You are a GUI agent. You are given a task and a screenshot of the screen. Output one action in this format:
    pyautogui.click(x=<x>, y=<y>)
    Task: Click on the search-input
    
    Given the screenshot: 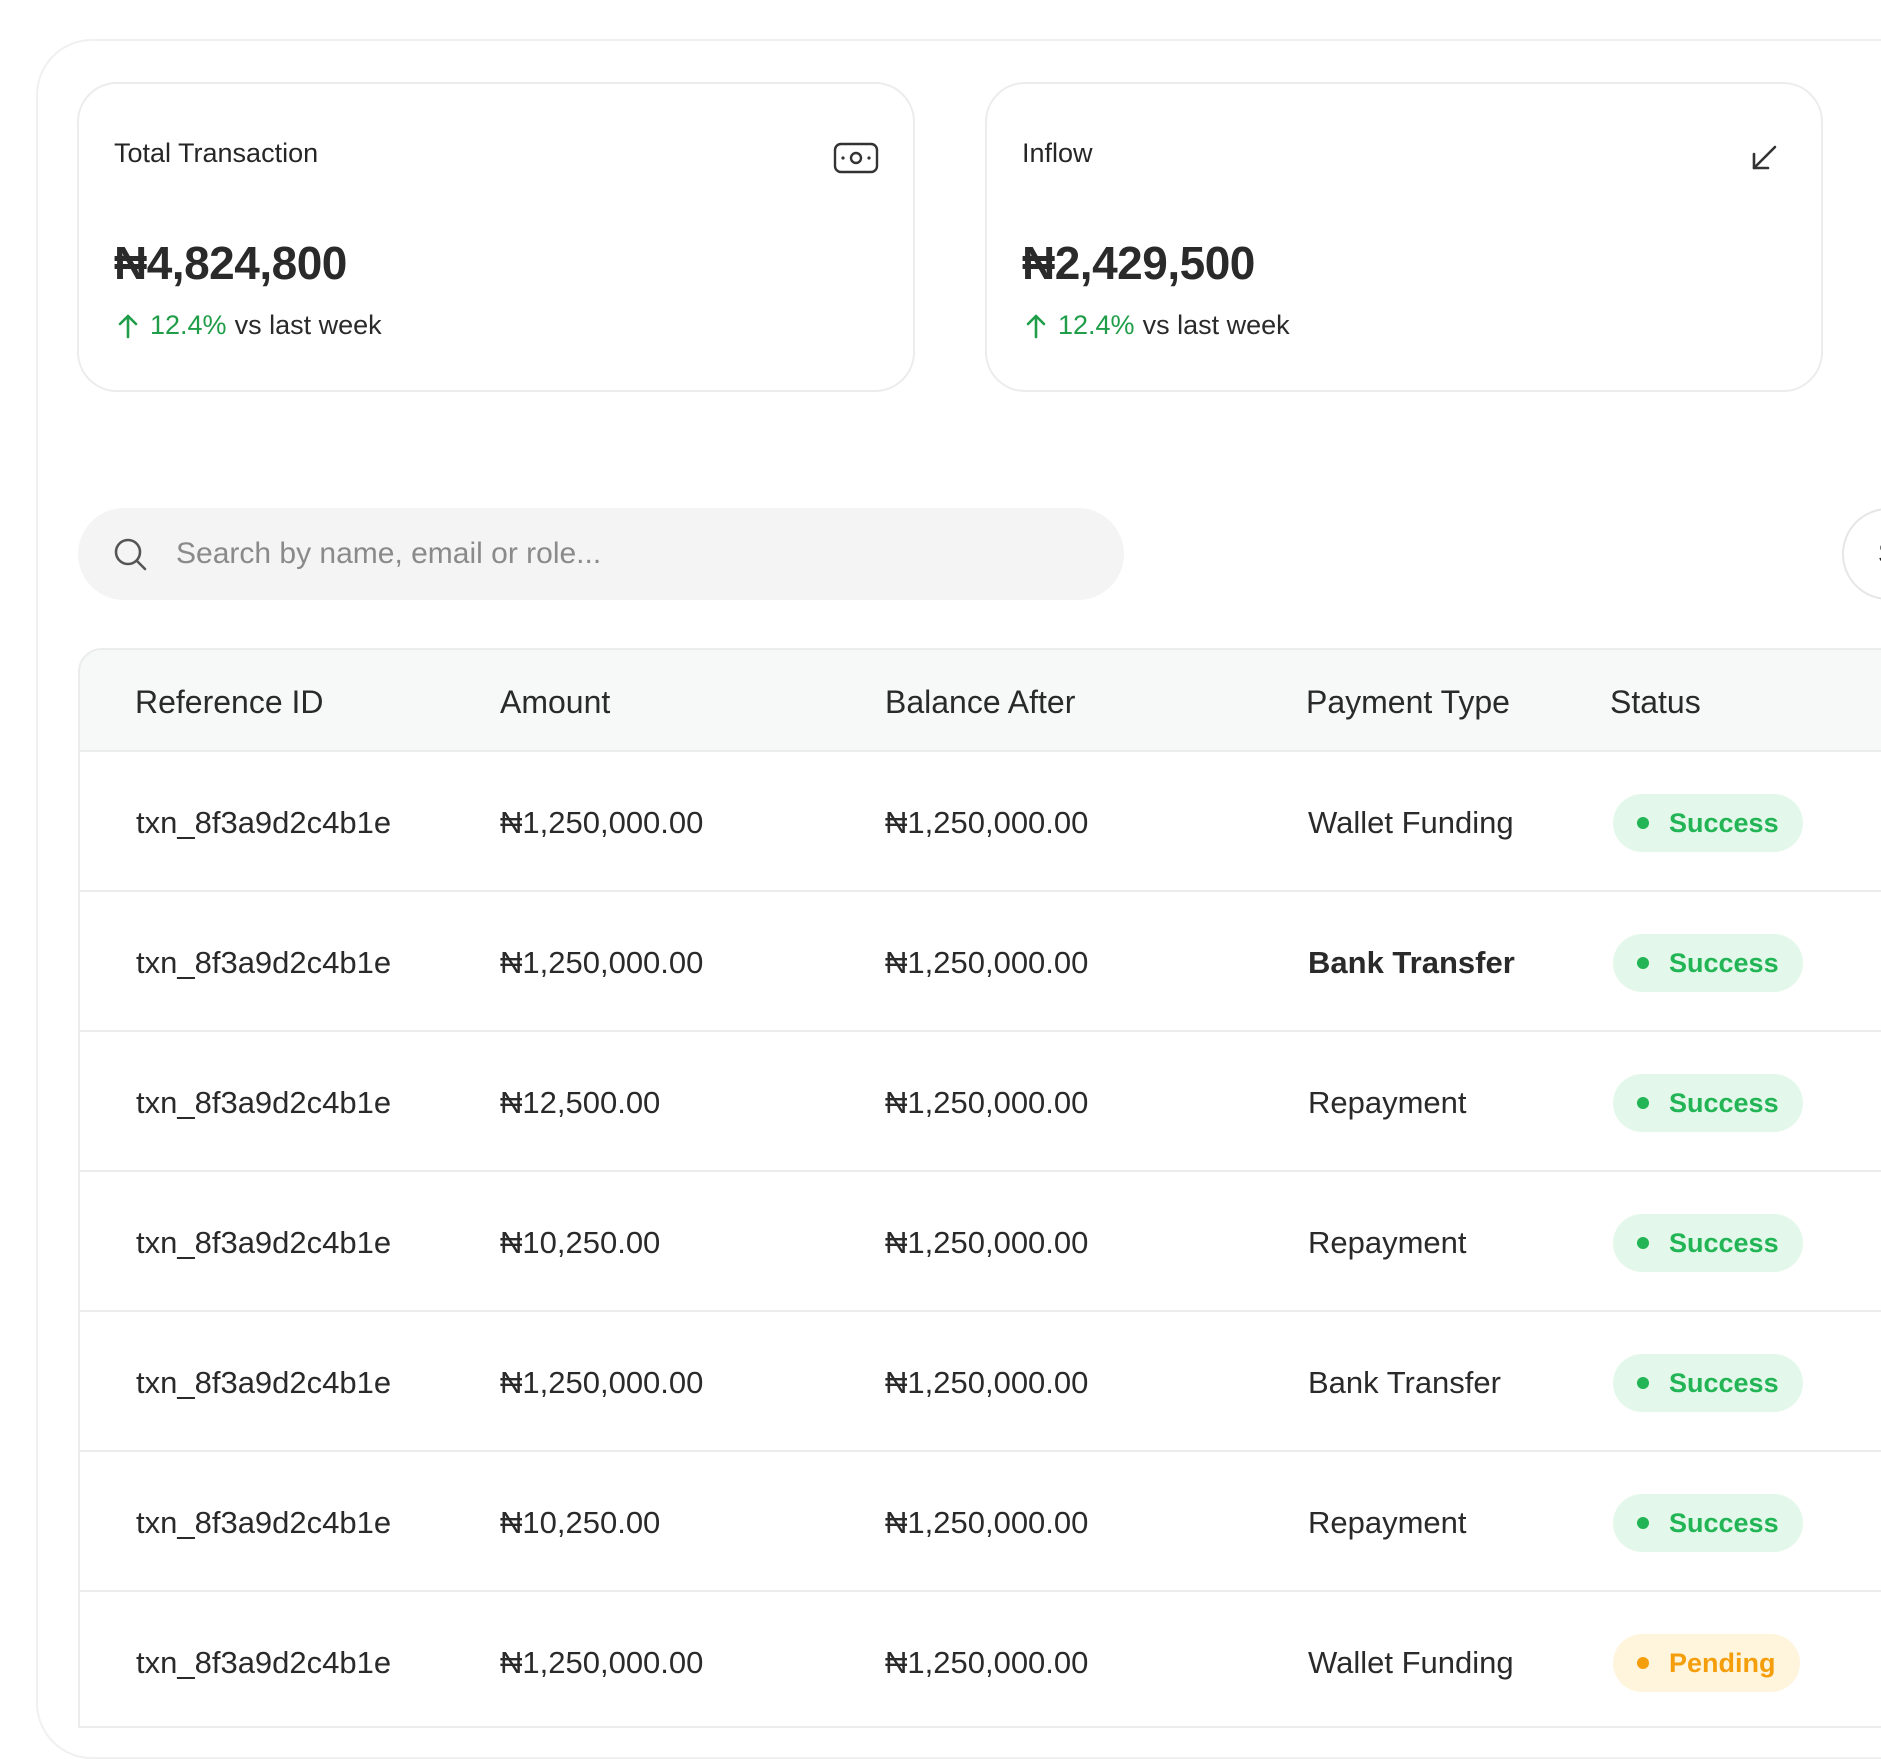 What is the action you would take?
    pyautogui.click(x=626, y=554)
    